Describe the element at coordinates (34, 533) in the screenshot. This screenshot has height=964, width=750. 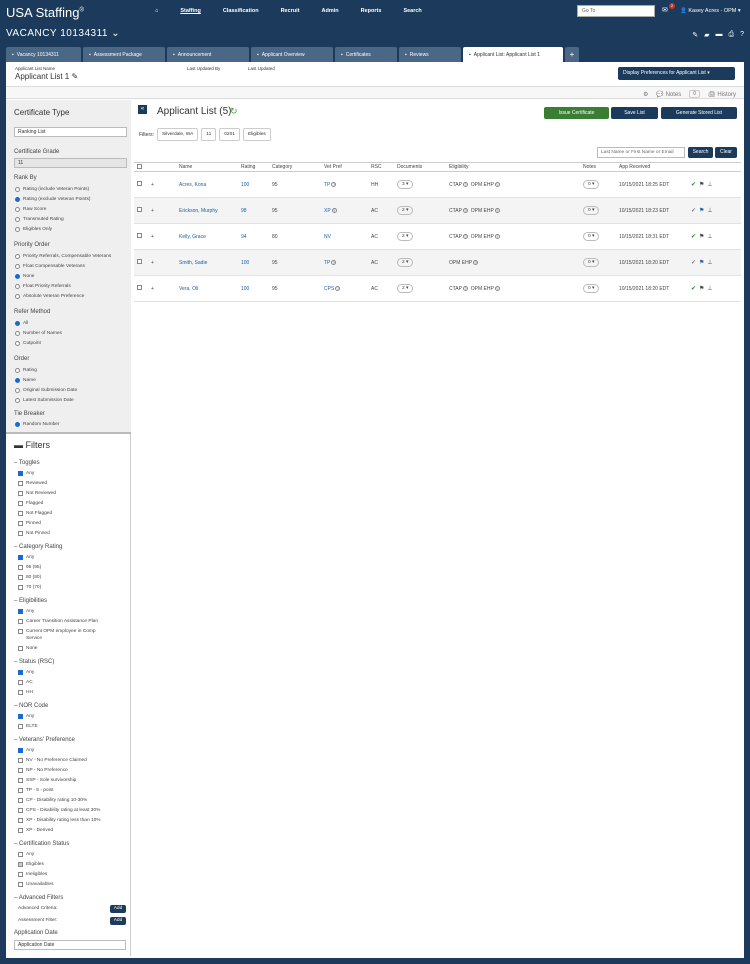
I see `chk-not-pinned: Not Pinned` at that location.